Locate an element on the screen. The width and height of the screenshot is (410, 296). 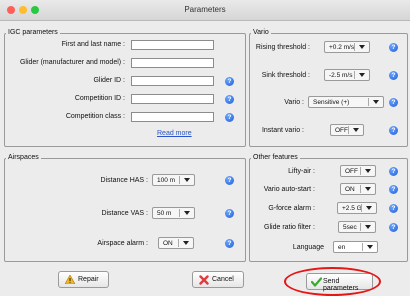
distance-has-help-icon: ? is located at coordinates (229, 180).